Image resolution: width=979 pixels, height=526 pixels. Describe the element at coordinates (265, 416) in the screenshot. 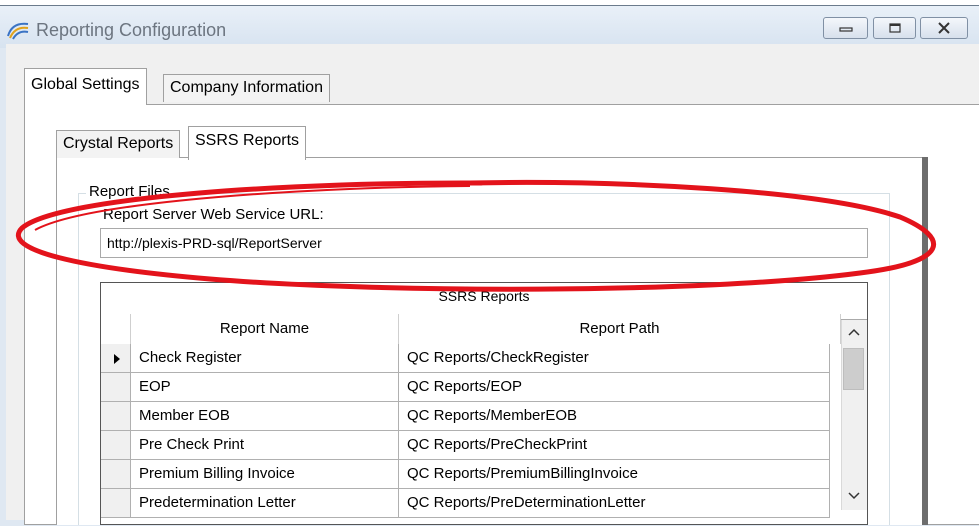

I see `cell-report-name: Member EOB` at that location.